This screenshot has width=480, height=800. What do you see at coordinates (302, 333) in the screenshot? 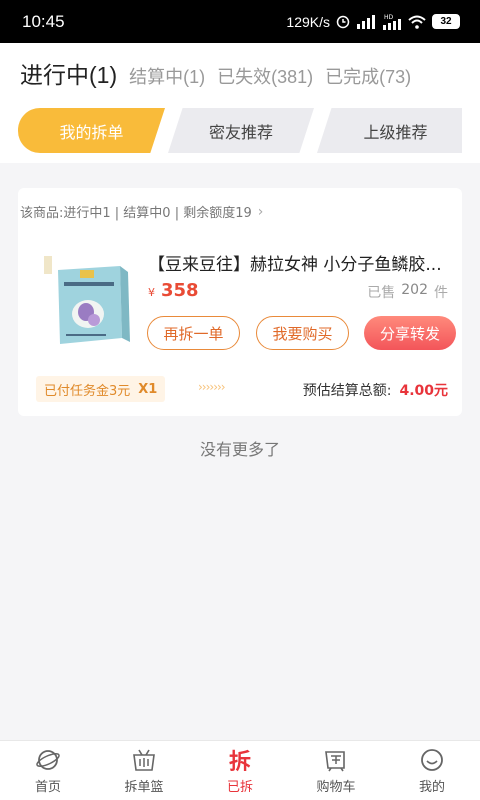
I see `buy-button: 我要购买` at bounding box center [302, 333].